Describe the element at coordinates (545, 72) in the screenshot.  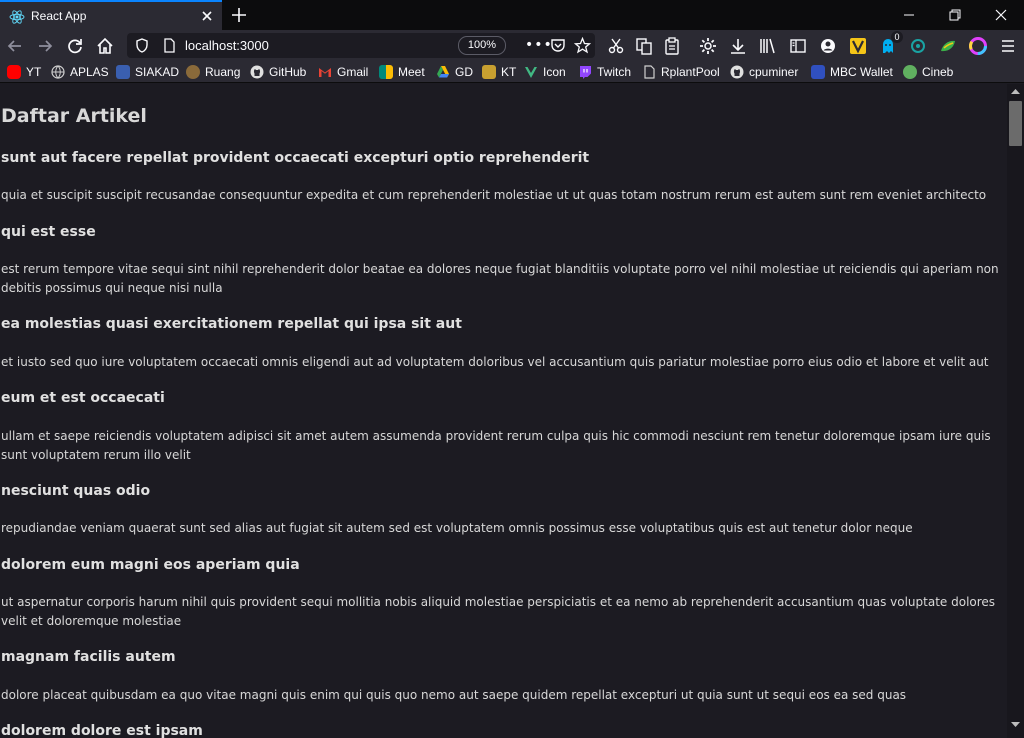
I see `bookmark-icon: Icon` at that location.